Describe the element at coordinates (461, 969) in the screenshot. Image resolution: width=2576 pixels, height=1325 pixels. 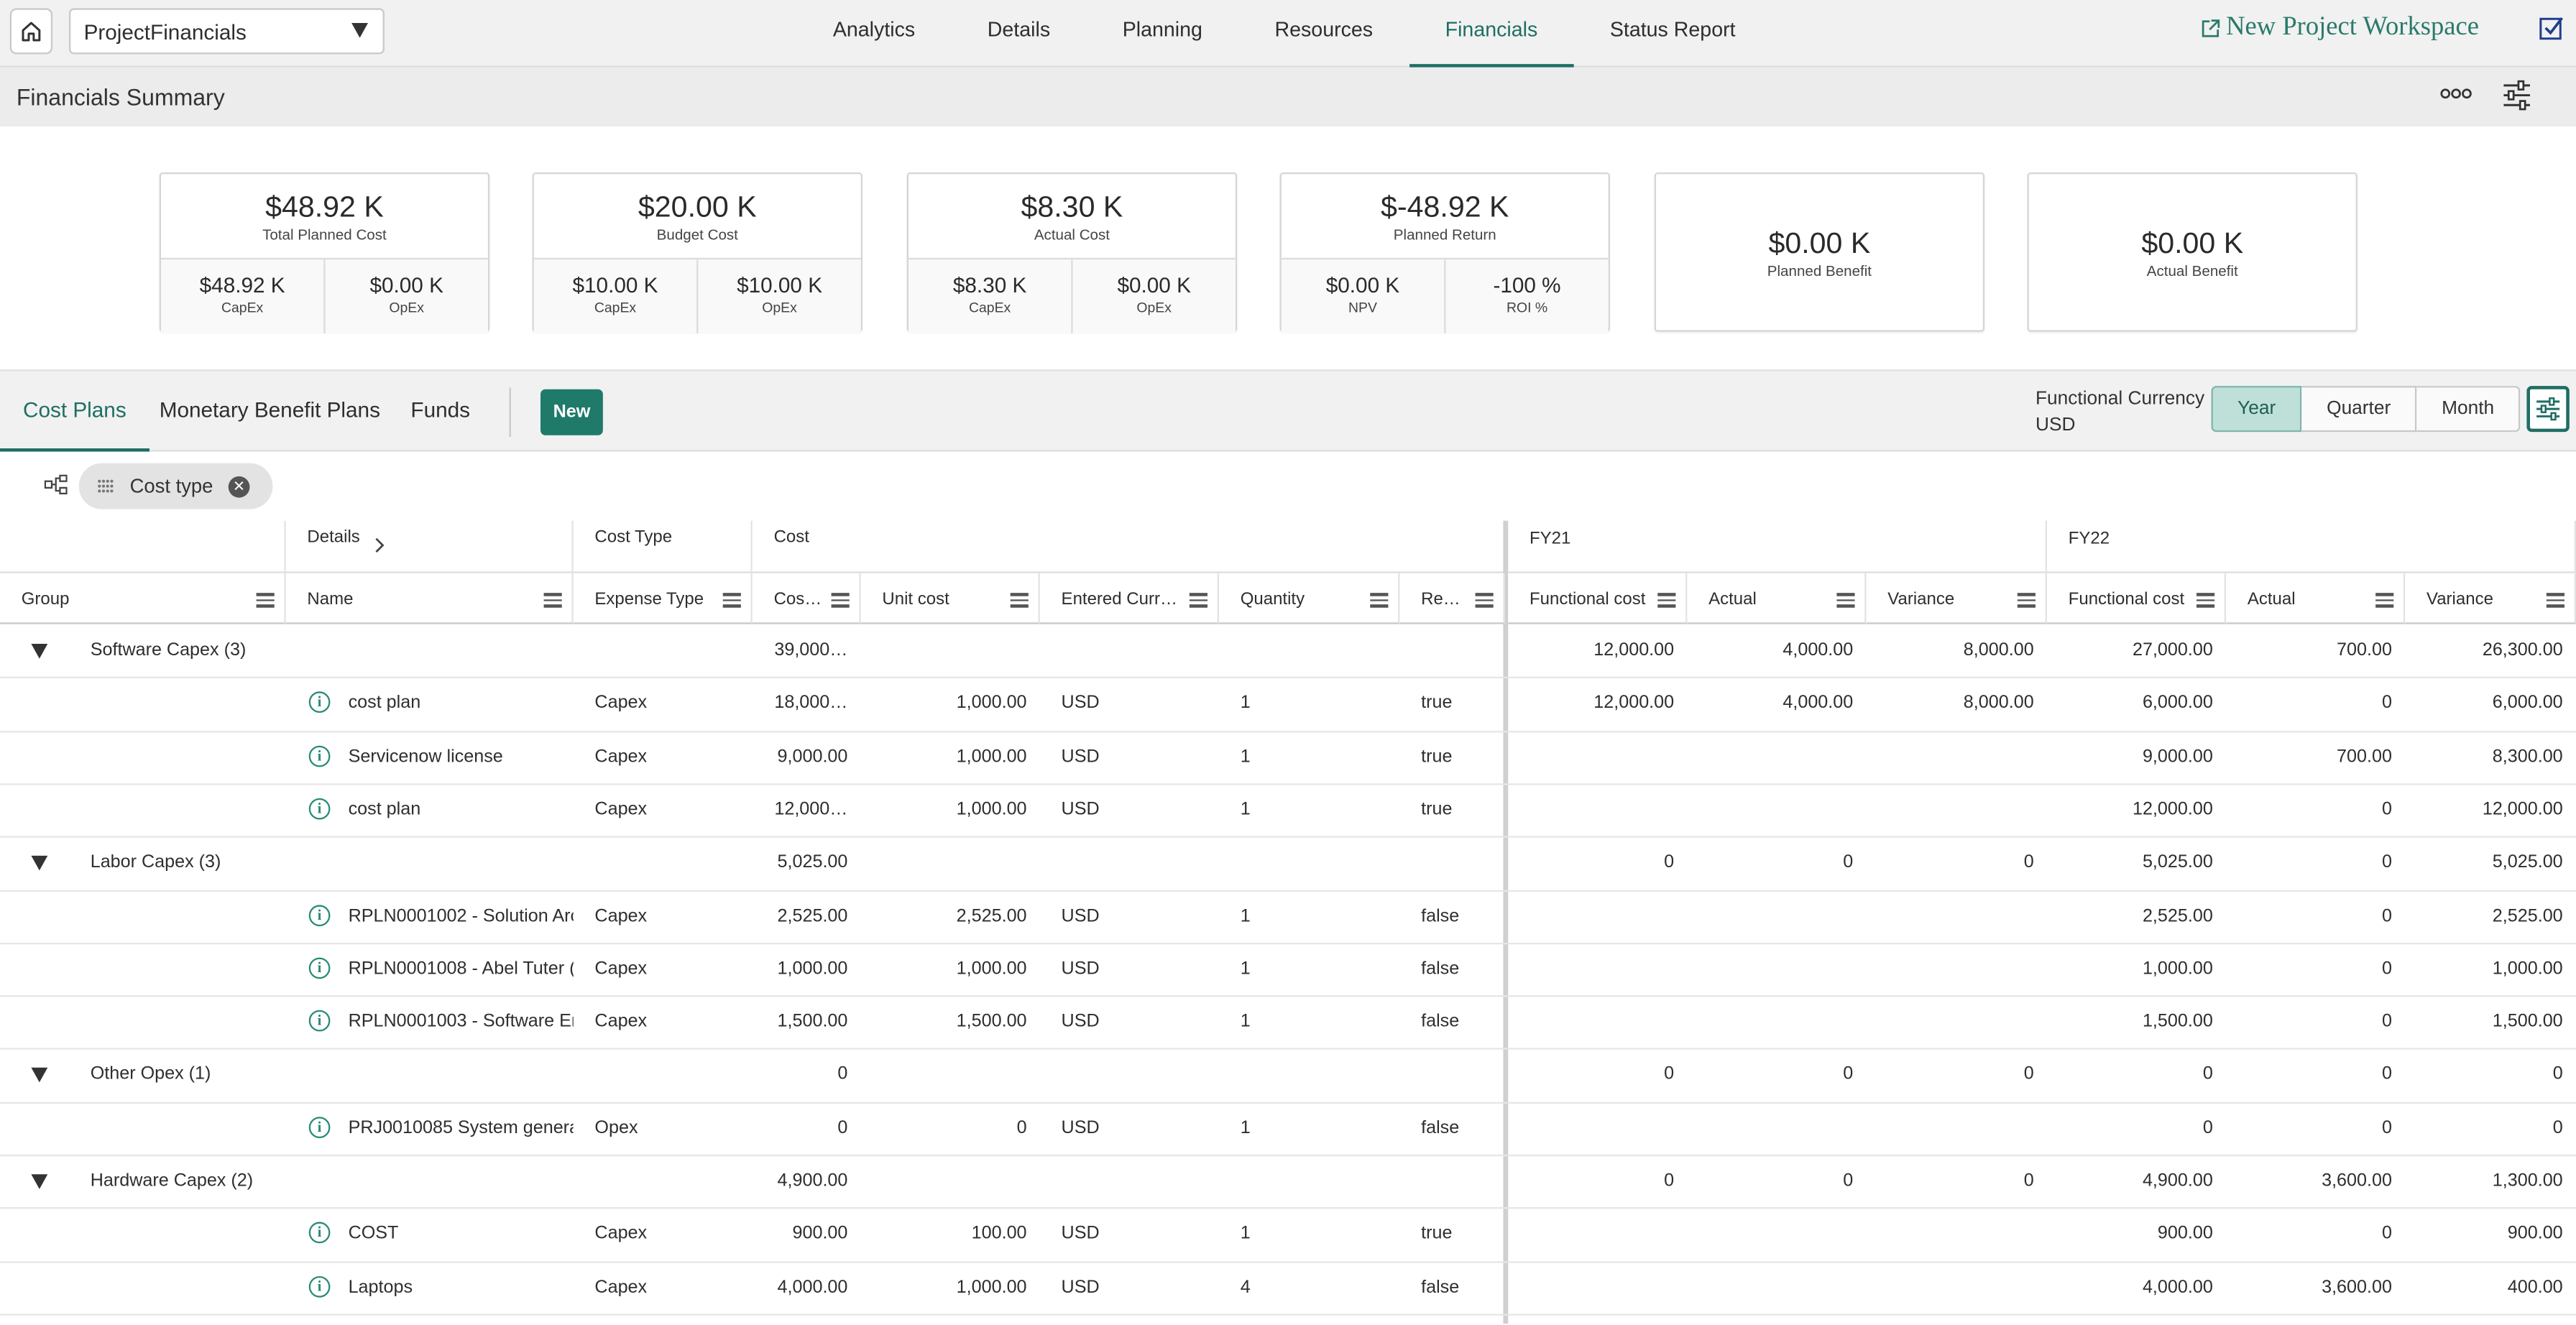
I see `cell-name: RPLN0001008 - Abel Tuter (Ar` at that location.